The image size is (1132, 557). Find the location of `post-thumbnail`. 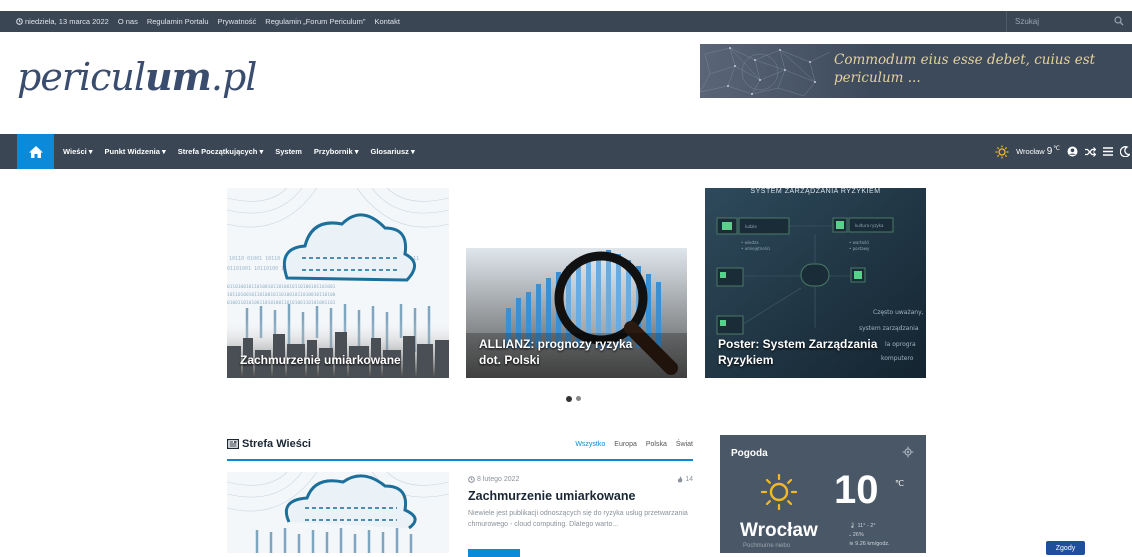

post-thumbnail is located at coordinates (338, 512).